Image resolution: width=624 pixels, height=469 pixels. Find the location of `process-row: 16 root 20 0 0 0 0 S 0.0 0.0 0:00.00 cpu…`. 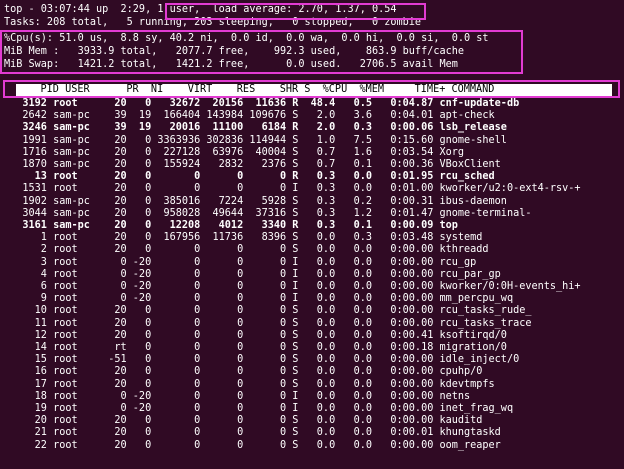

process-row: 16 root 20 0 0 0 0 S 0.0 0.0 0:00.00 cpu… is located at coordinates (243, 372).